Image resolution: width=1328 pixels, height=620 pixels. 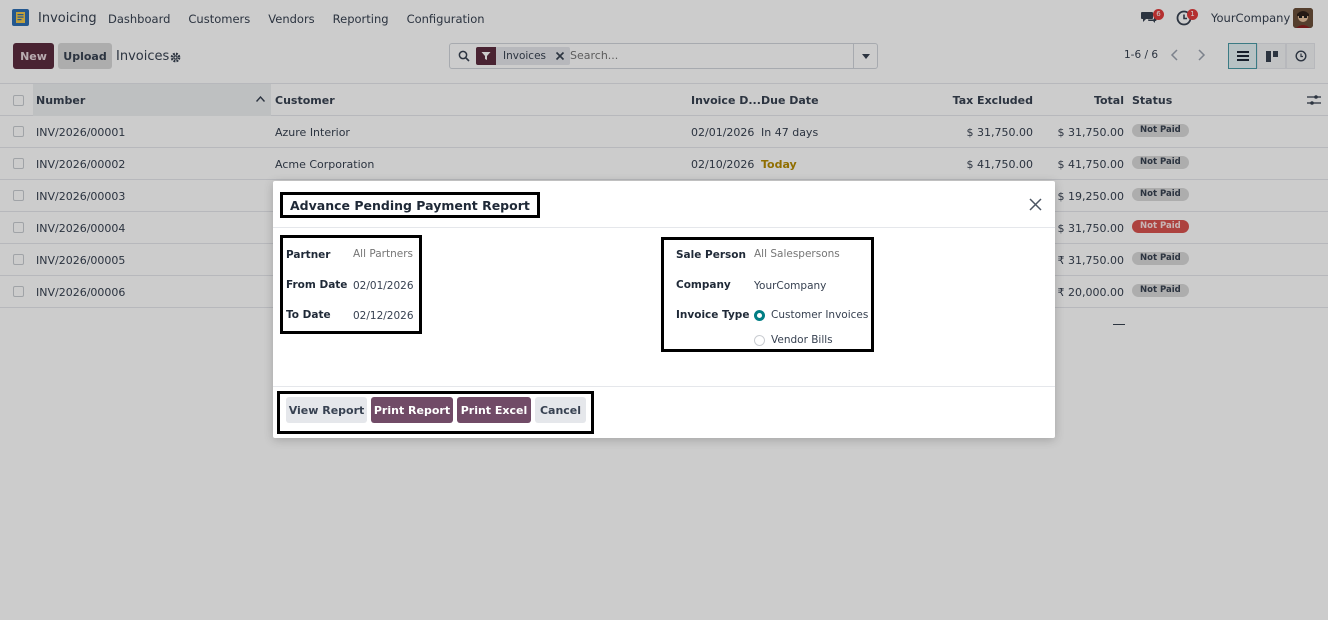 I want to click on from-date-label: From Date, so click(x=317, y=285).